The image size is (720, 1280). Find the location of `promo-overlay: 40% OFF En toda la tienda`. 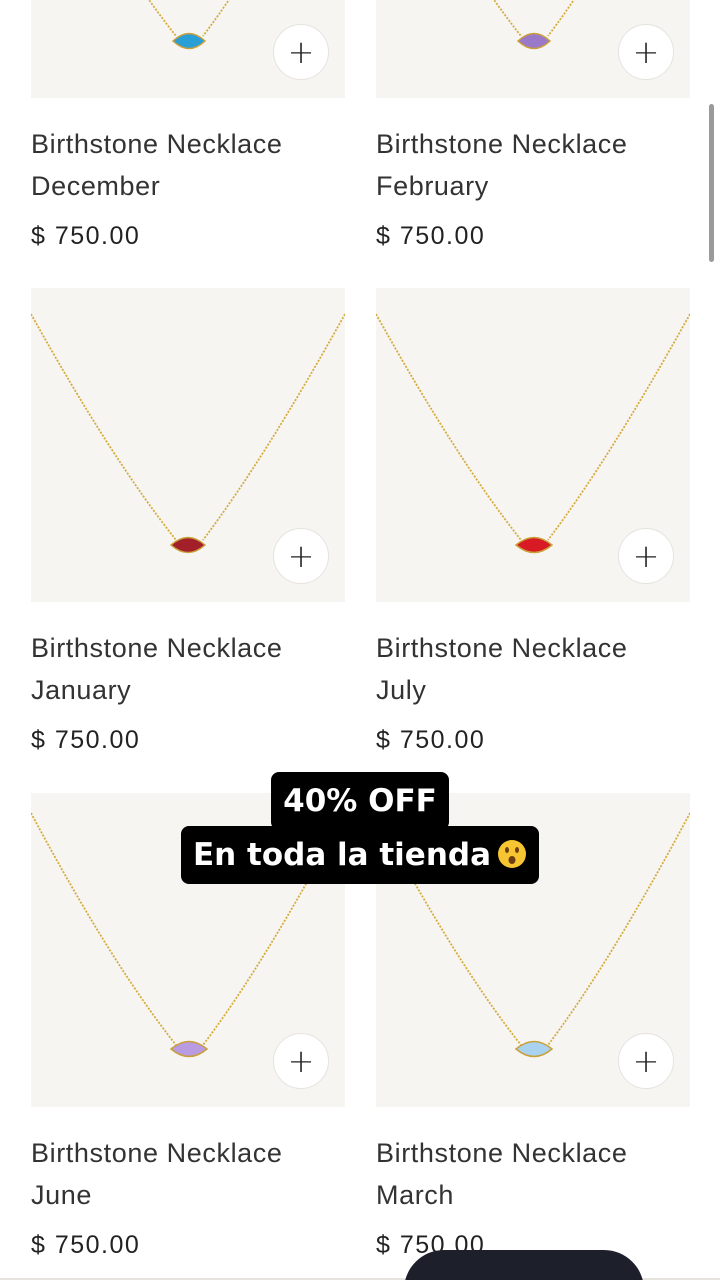

promo-overlay: 40% OFF En toda la tienda is located at coordinates (360, 828).